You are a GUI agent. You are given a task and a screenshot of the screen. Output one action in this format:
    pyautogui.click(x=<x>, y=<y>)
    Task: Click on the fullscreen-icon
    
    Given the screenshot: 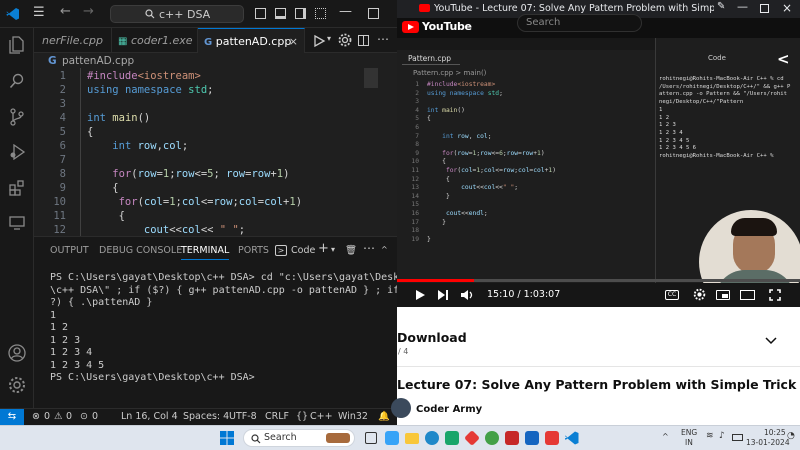 What is the action you would take?
    pyautogui.click(x=775, y=295)
    